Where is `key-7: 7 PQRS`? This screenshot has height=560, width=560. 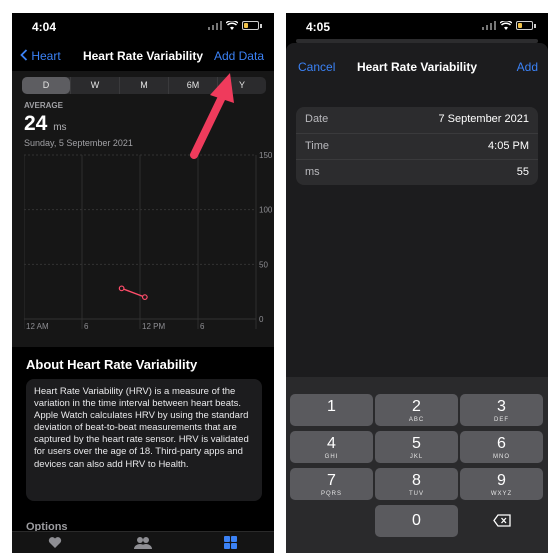 key-7: 7 PQRS is located at coordinates (331, 484).